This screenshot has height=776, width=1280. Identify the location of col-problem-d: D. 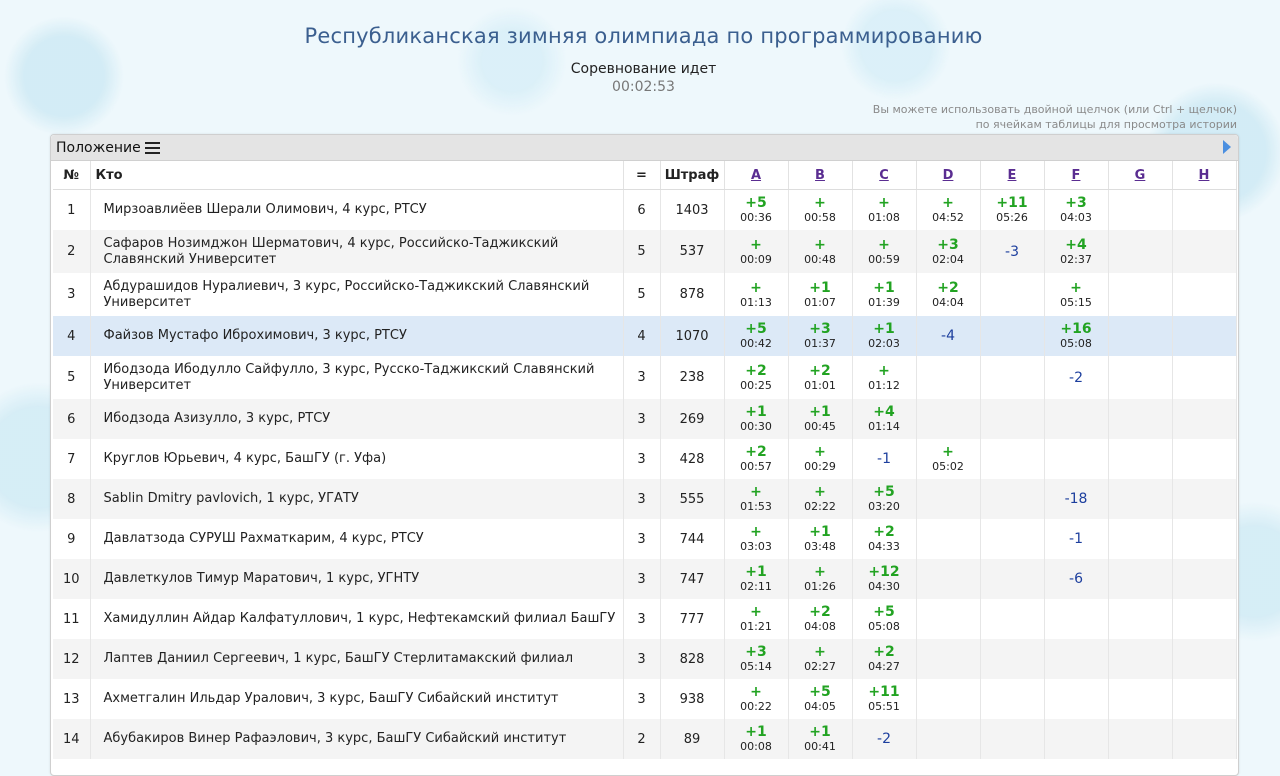
(948, 175).